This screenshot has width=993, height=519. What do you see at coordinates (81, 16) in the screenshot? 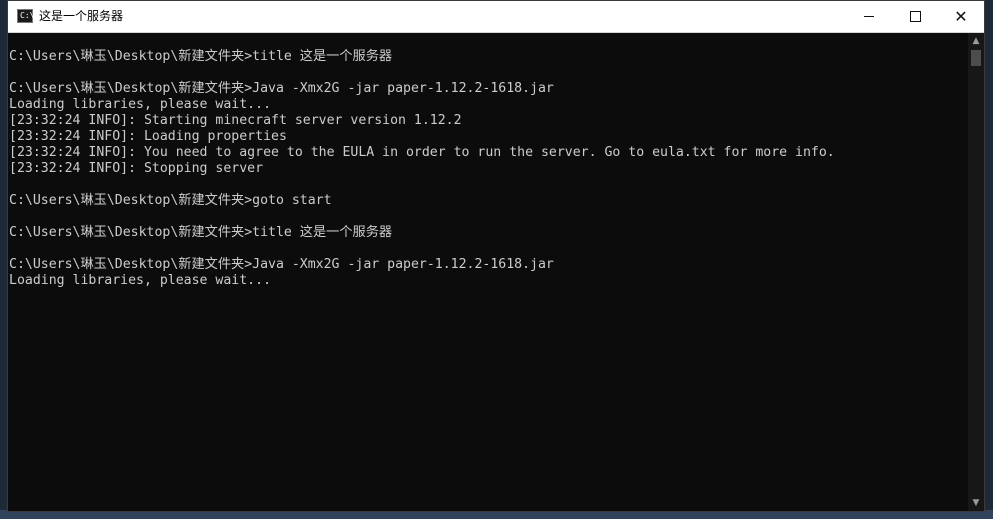
I see `window-title: 这是一个服务器` at bounding box center [81, 16].